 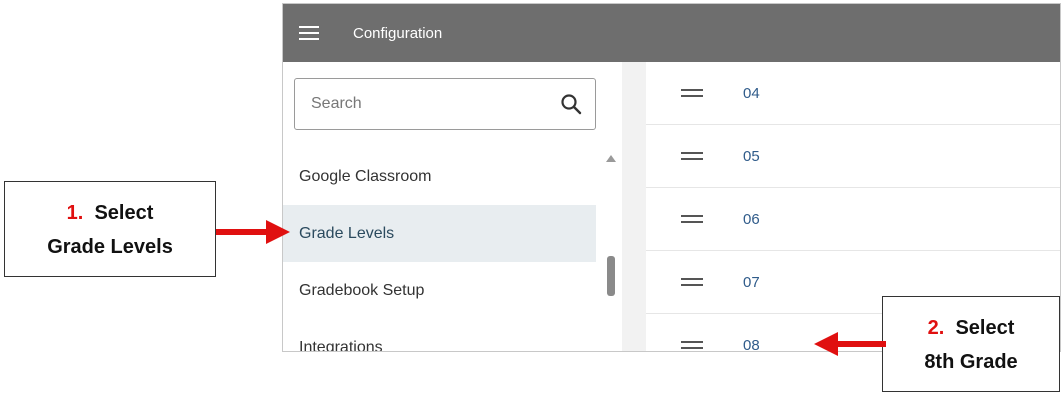 What do you see at coordinates (671, 33) in the screenshot?
I see `top-bar: Configuration` at bounding box center [671, 33].